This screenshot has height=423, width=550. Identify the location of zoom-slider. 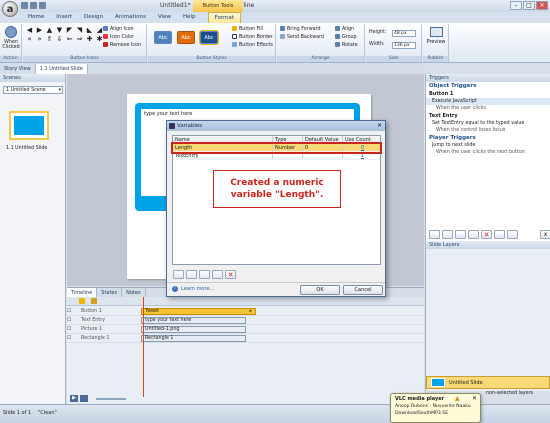
(111, 398).